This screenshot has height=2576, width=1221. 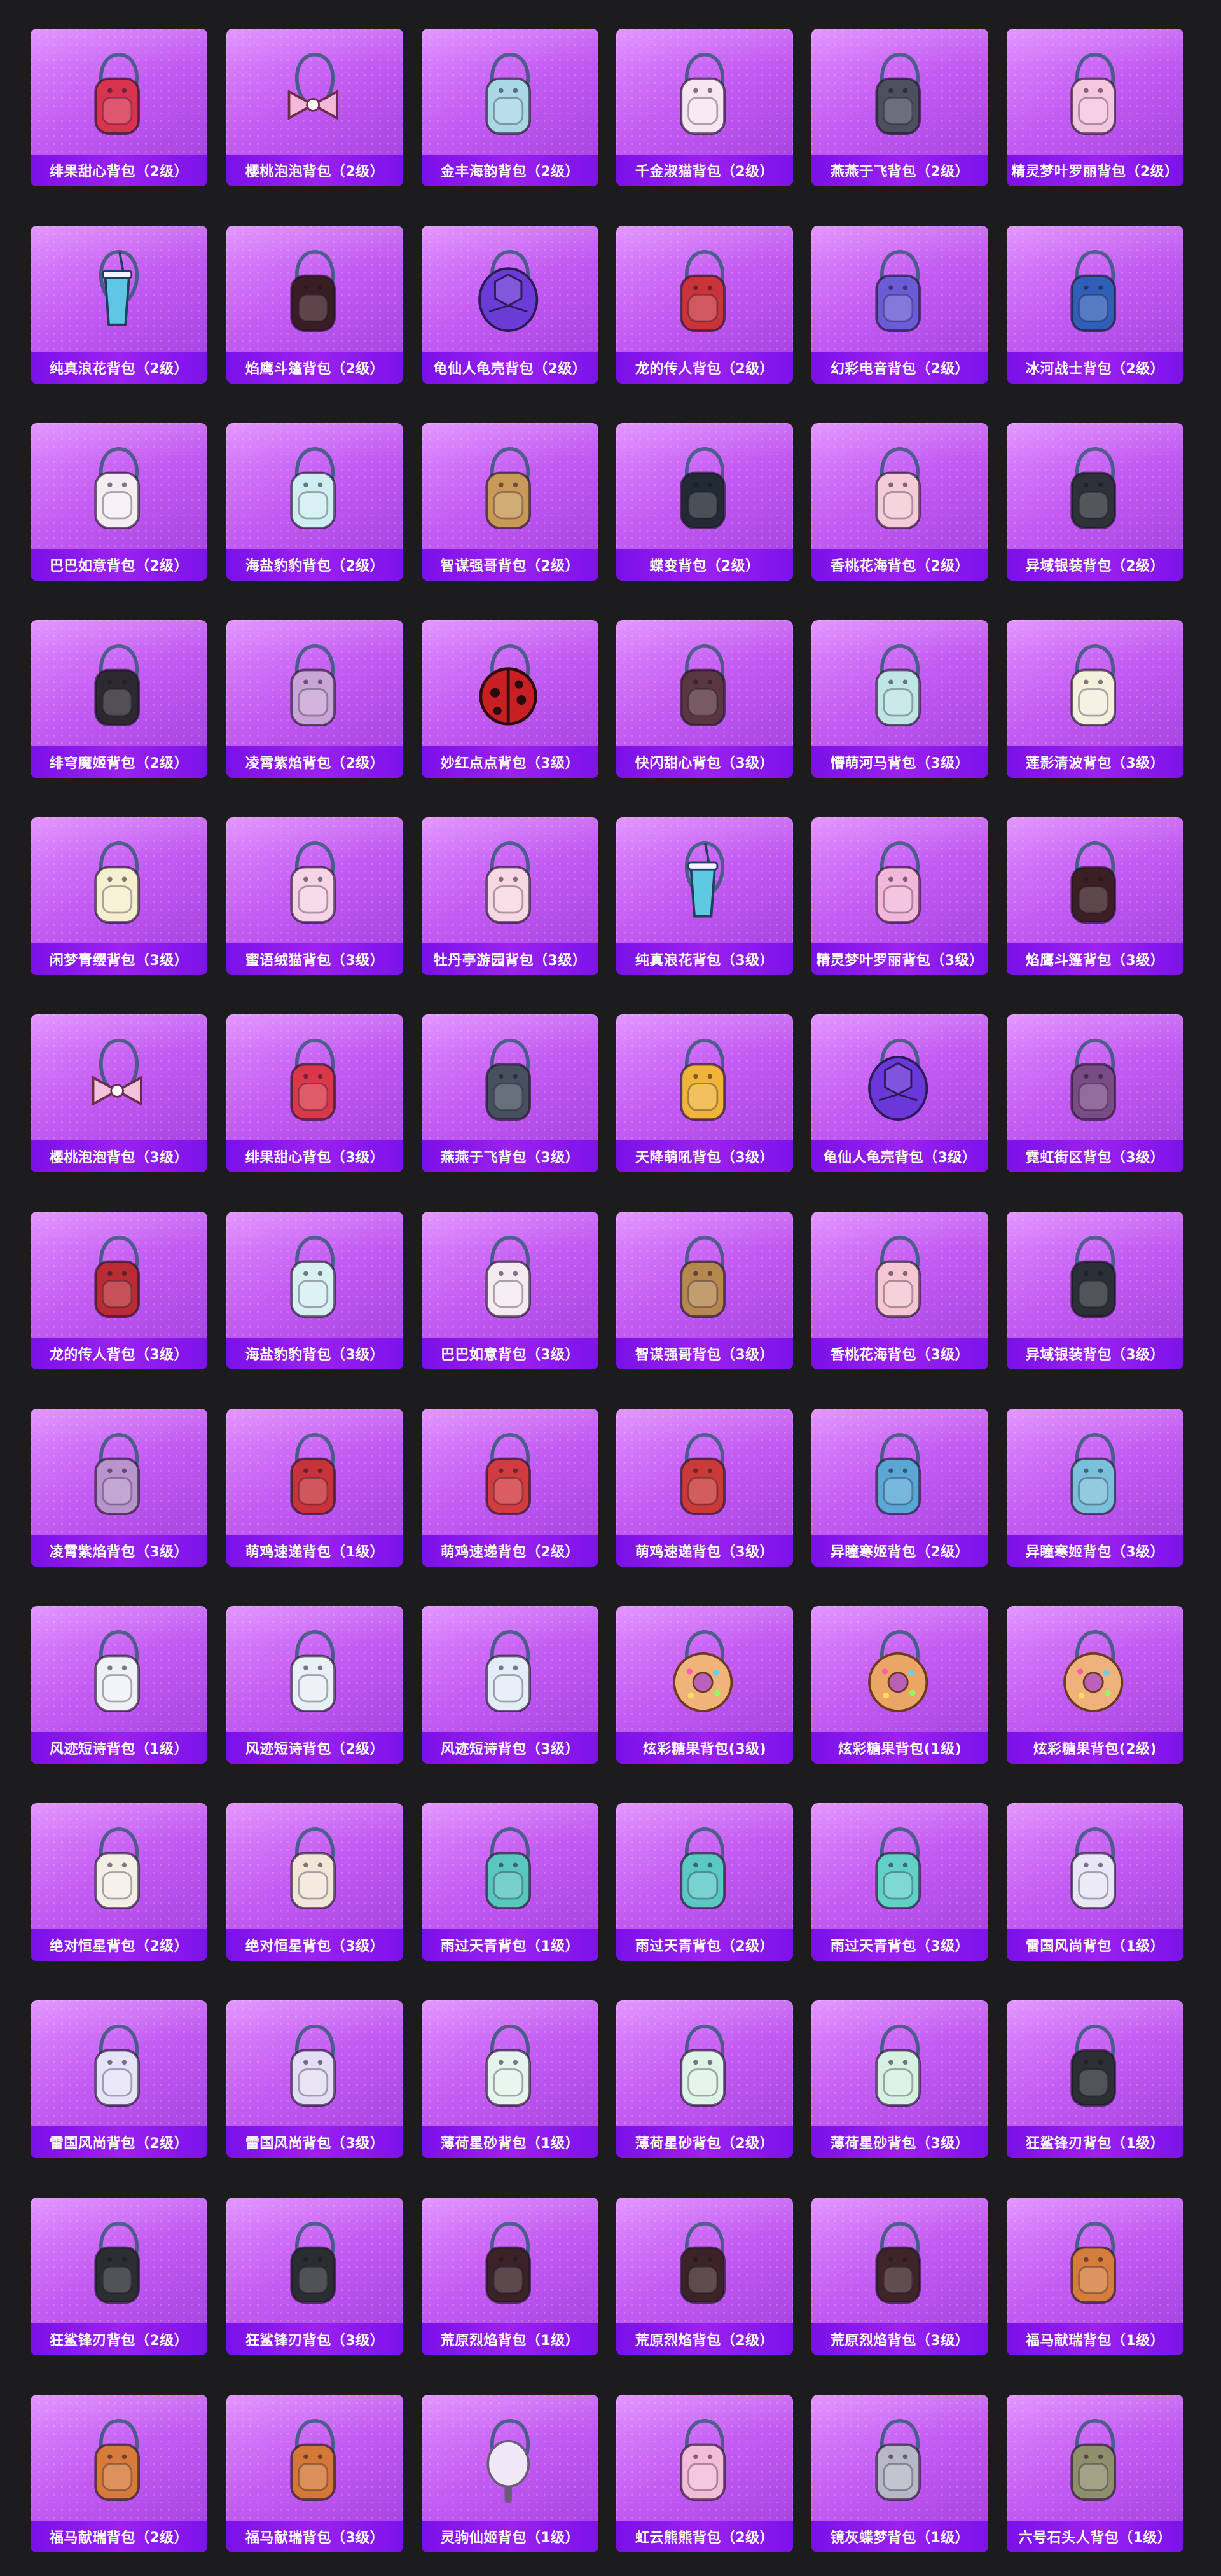 What do you see at coordinates (1095, 172) in the screenshot?
I see `backpack-name-label: 精灵梦叶罗丽背包（2级）` at bounding box center [1095, 172].